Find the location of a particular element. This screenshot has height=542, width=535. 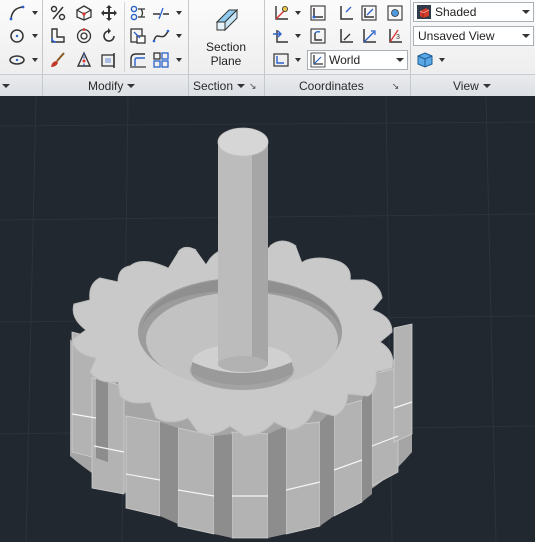

ucs-previous-button is located at coordinates (281, 36).